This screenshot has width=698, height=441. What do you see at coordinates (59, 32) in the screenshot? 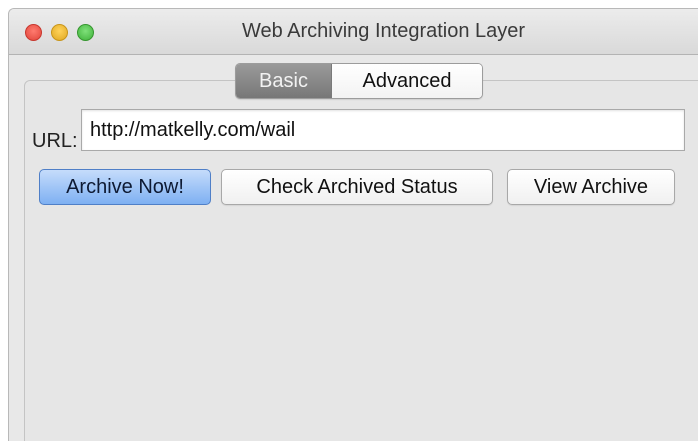
I see `minimize-icon` at bounding box center [59, 32].